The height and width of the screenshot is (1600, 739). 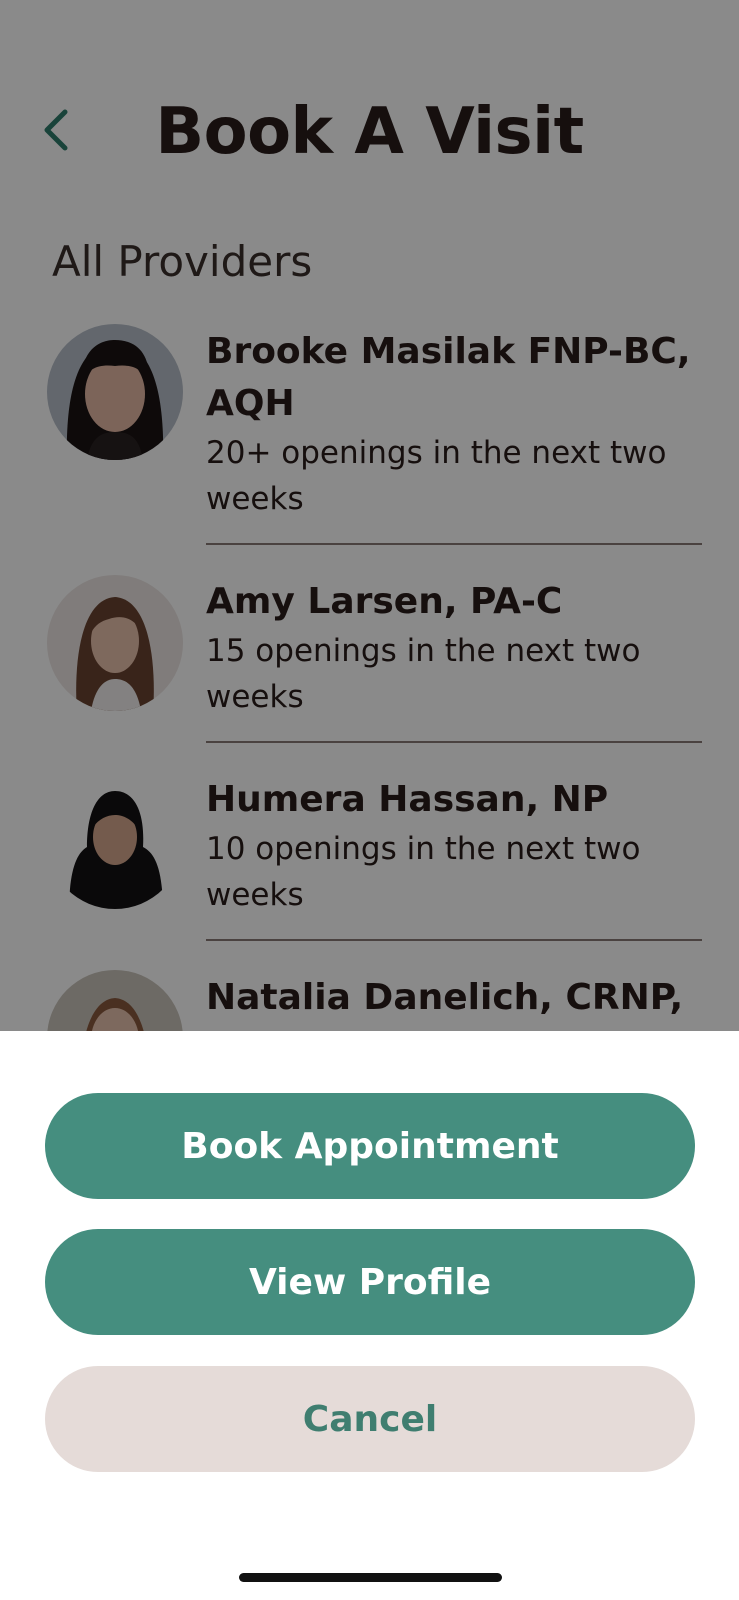 I want to click on view-profile-button: View Profile, so click(x=370, y=1282).